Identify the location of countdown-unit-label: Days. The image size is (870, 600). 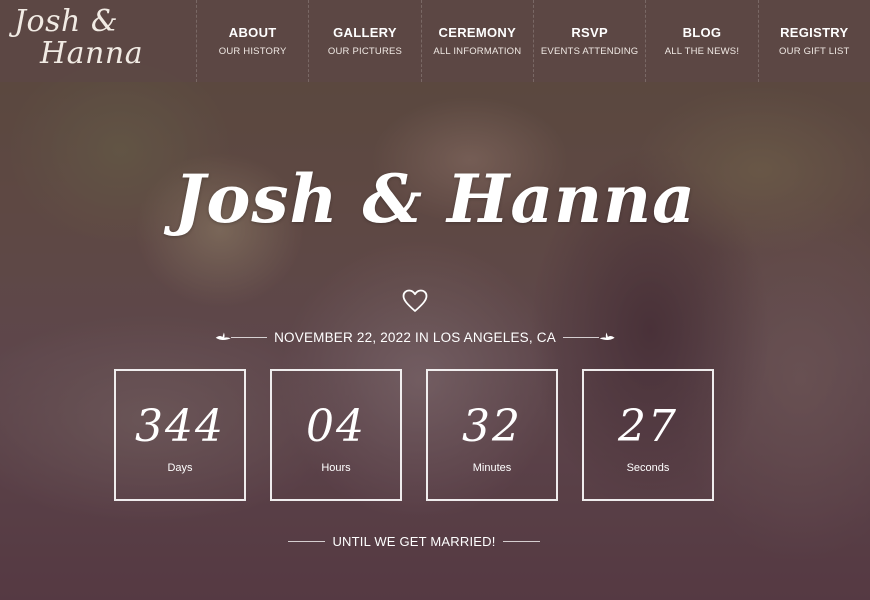
(180, 468).